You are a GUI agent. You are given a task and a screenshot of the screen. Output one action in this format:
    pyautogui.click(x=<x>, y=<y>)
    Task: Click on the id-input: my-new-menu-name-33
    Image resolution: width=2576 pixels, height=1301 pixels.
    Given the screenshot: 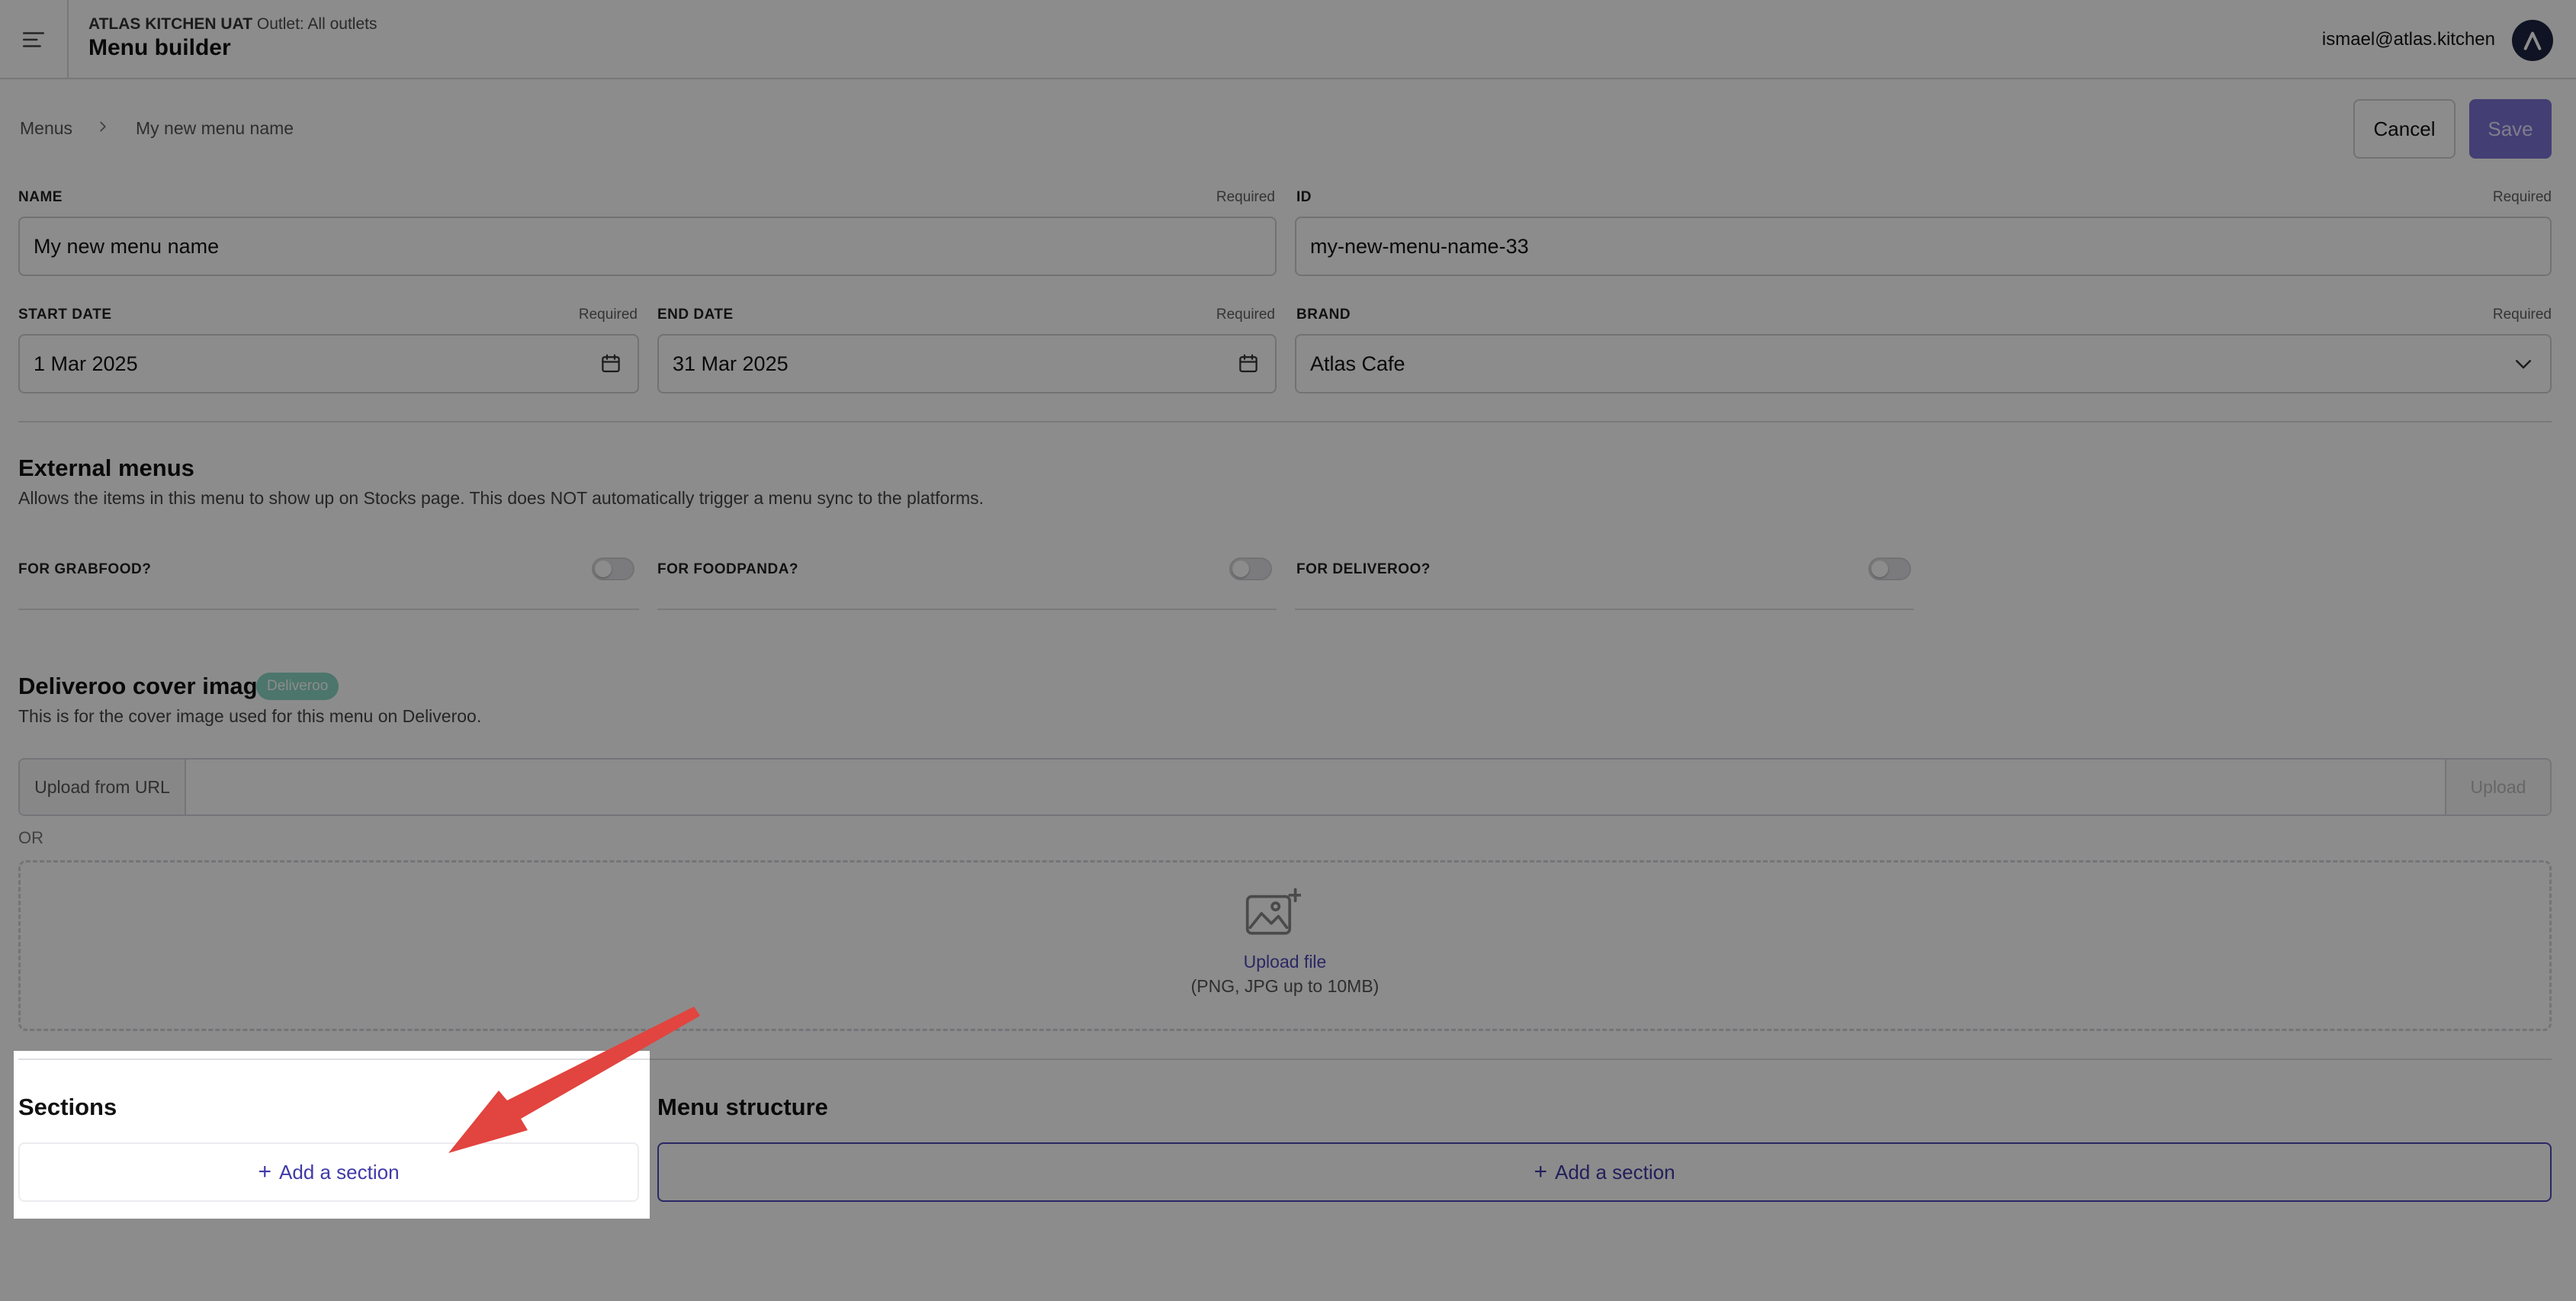 What is the action you would take?
    pyautogui.click(x=1923, y=246)
    